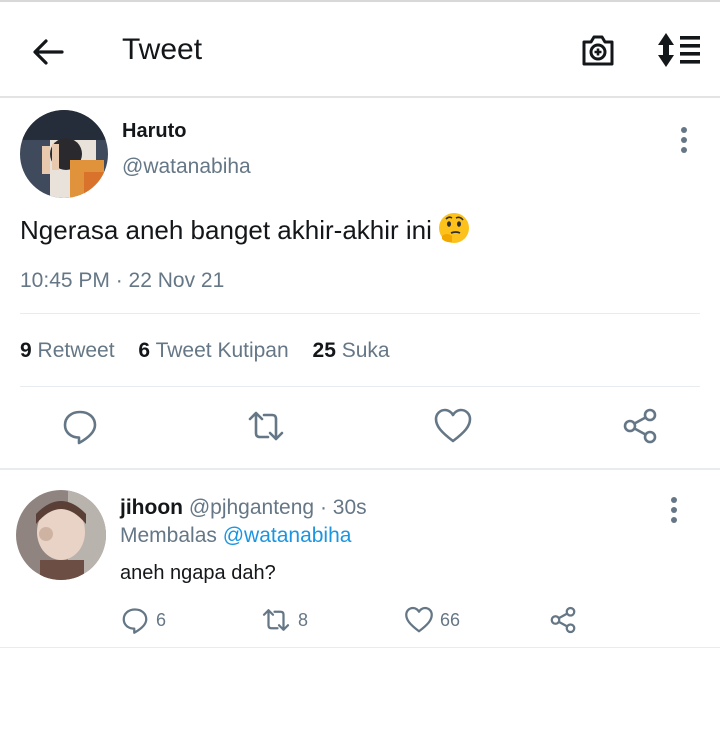  Describe the element at coordinates (154, 131) in the screenshot. I see `author-name: Haruto` at that location.